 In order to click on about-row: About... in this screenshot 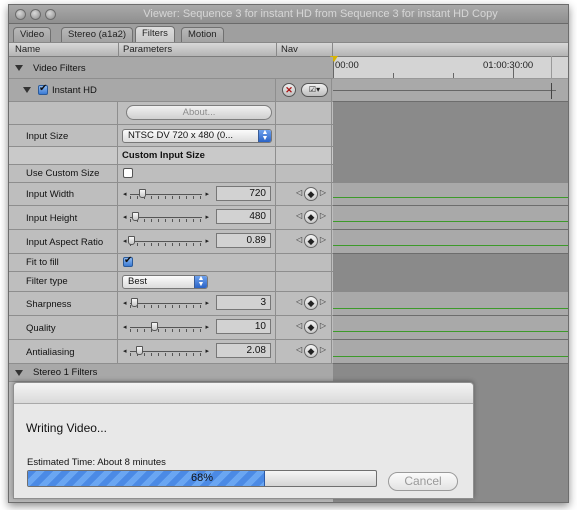, I will do `click(171, 113)`.